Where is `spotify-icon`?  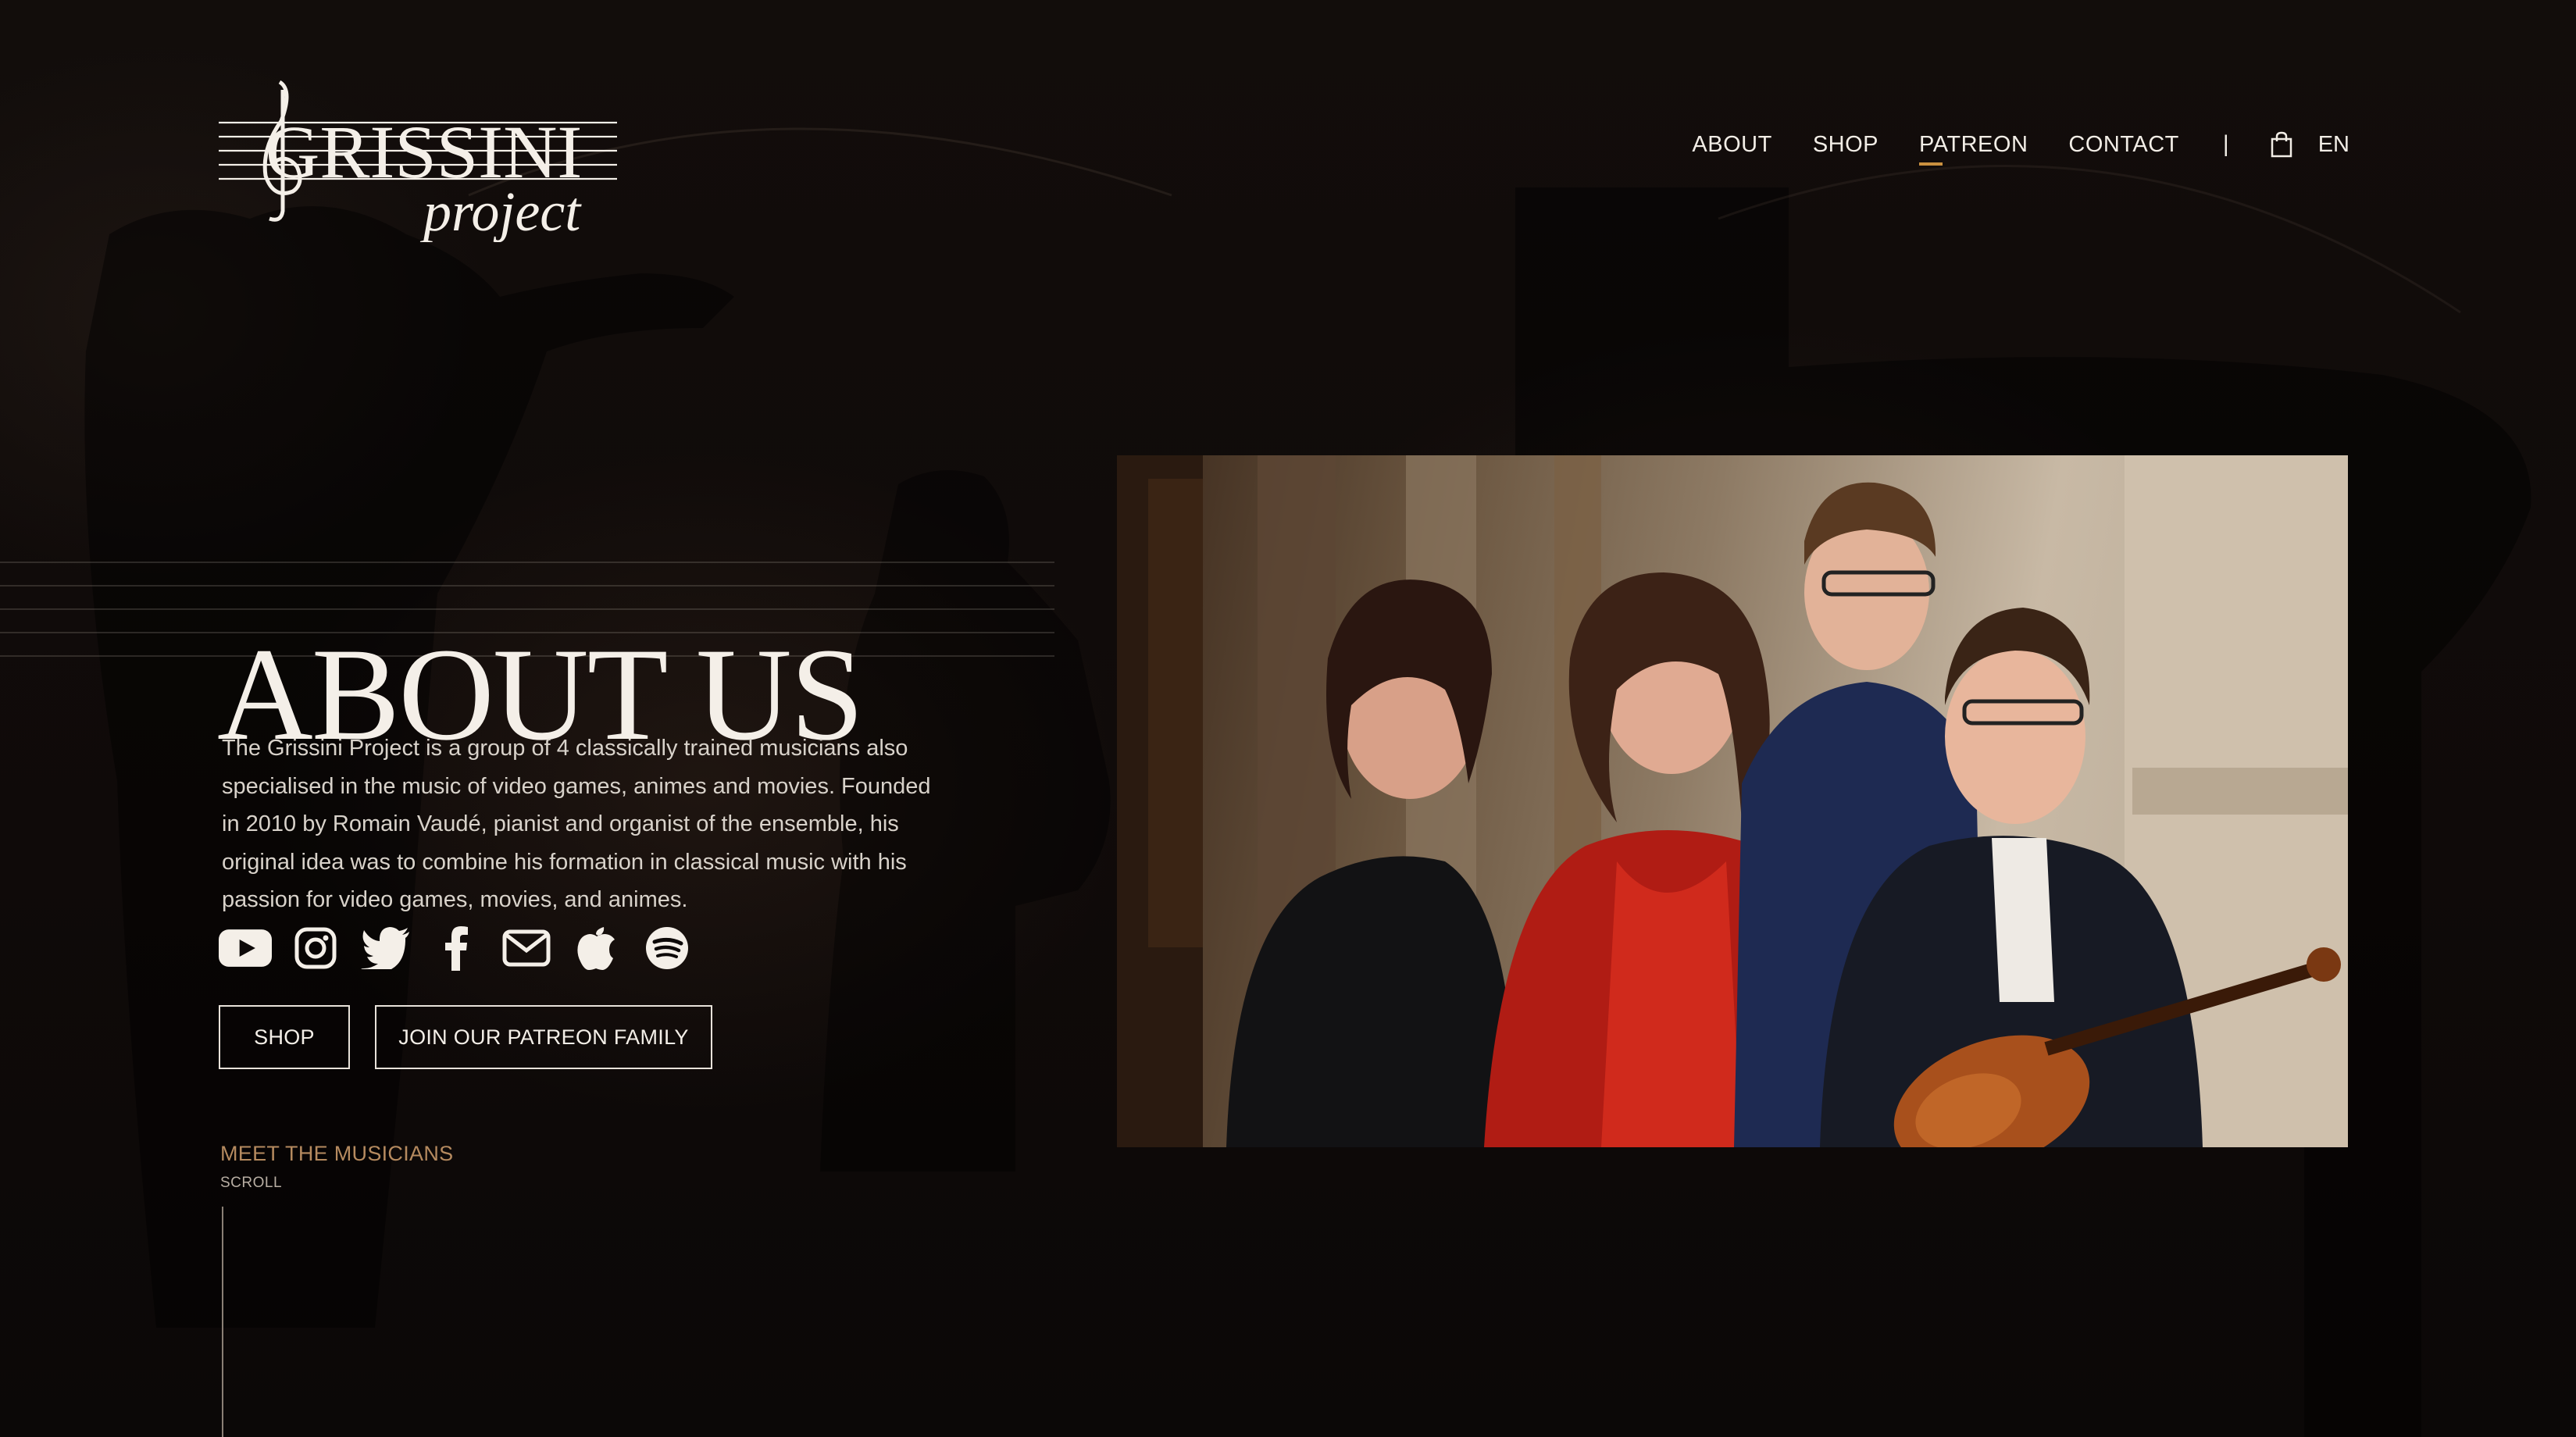
spotify-icon is located at coordinates (667, 948).